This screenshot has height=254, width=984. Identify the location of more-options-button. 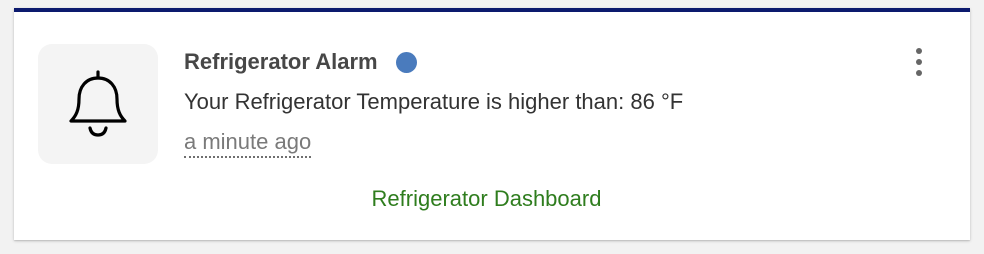
(919, 62).